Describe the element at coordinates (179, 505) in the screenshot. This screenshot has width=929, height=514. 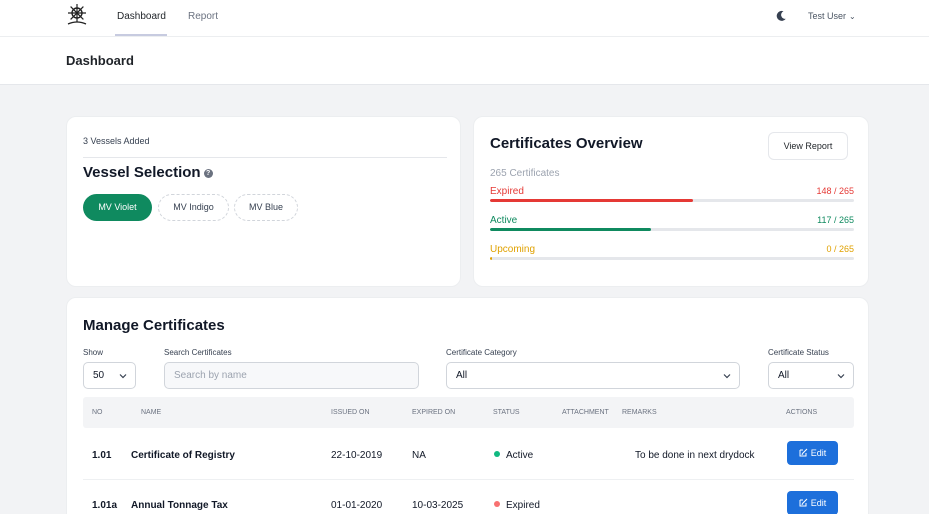
I see `cell-name: Annual Tonnage Tax` at that location.